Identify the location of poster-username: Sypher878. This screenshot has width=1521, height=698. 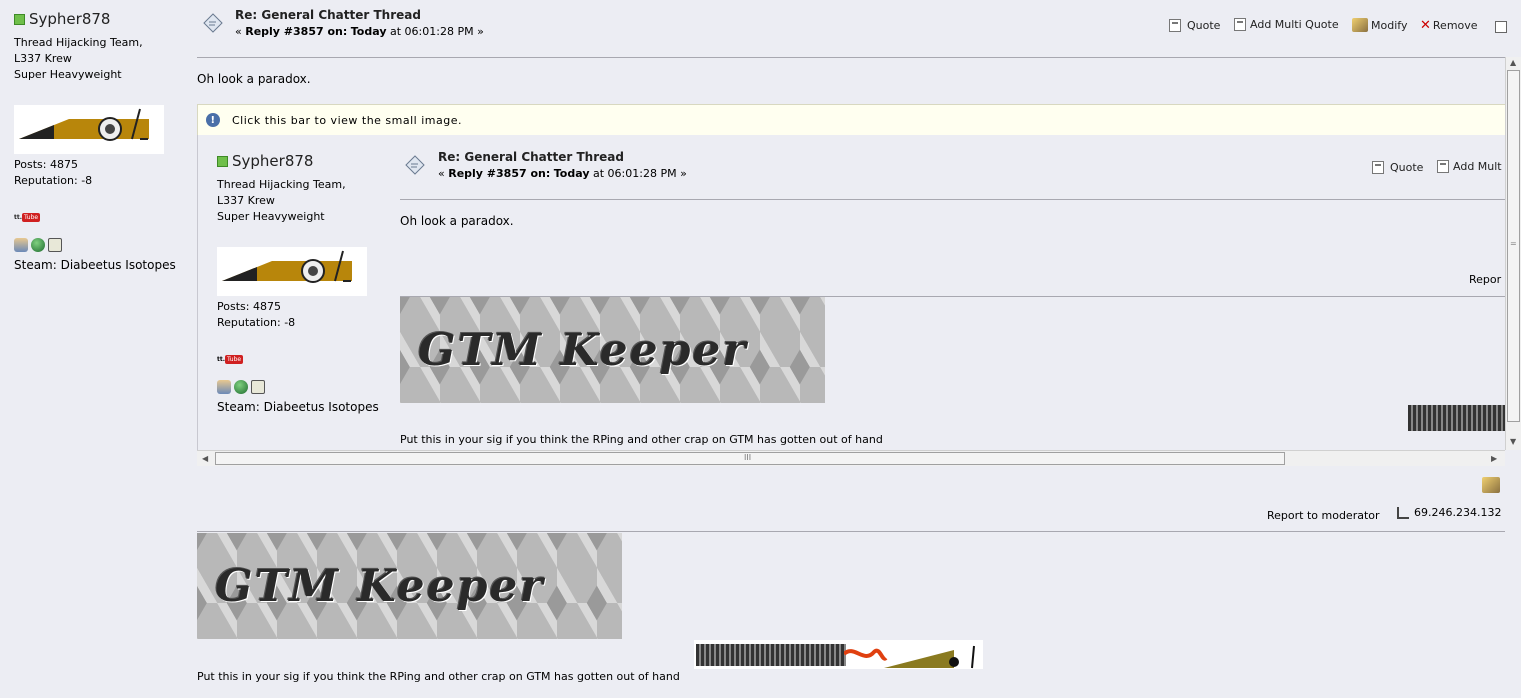
(78, 19).